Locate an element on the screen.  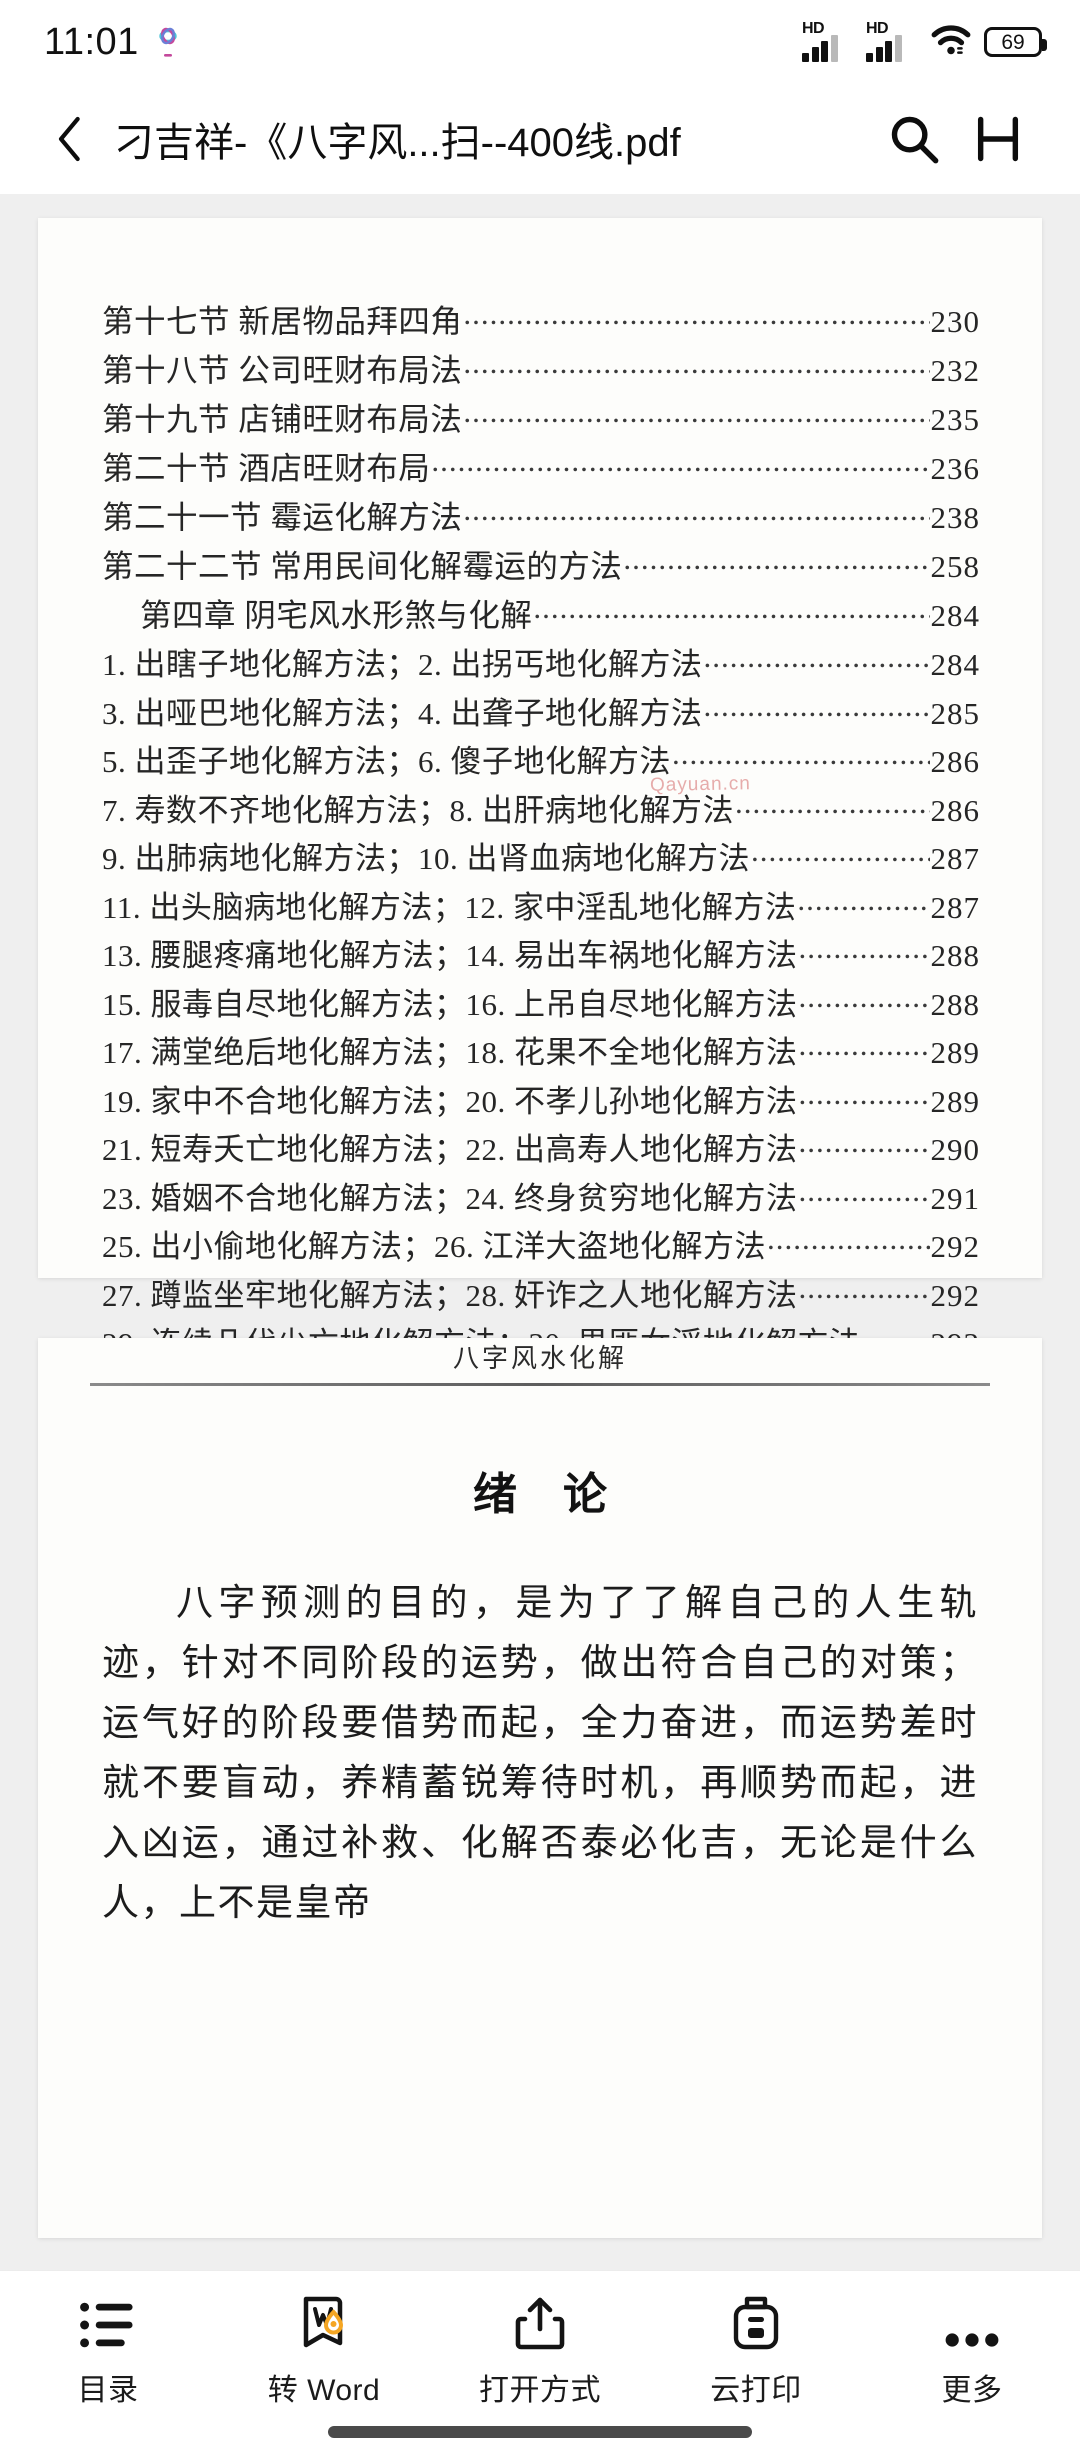
toolbar-item-cloud-print: 云打印 is located at coordinates (756, 2348).